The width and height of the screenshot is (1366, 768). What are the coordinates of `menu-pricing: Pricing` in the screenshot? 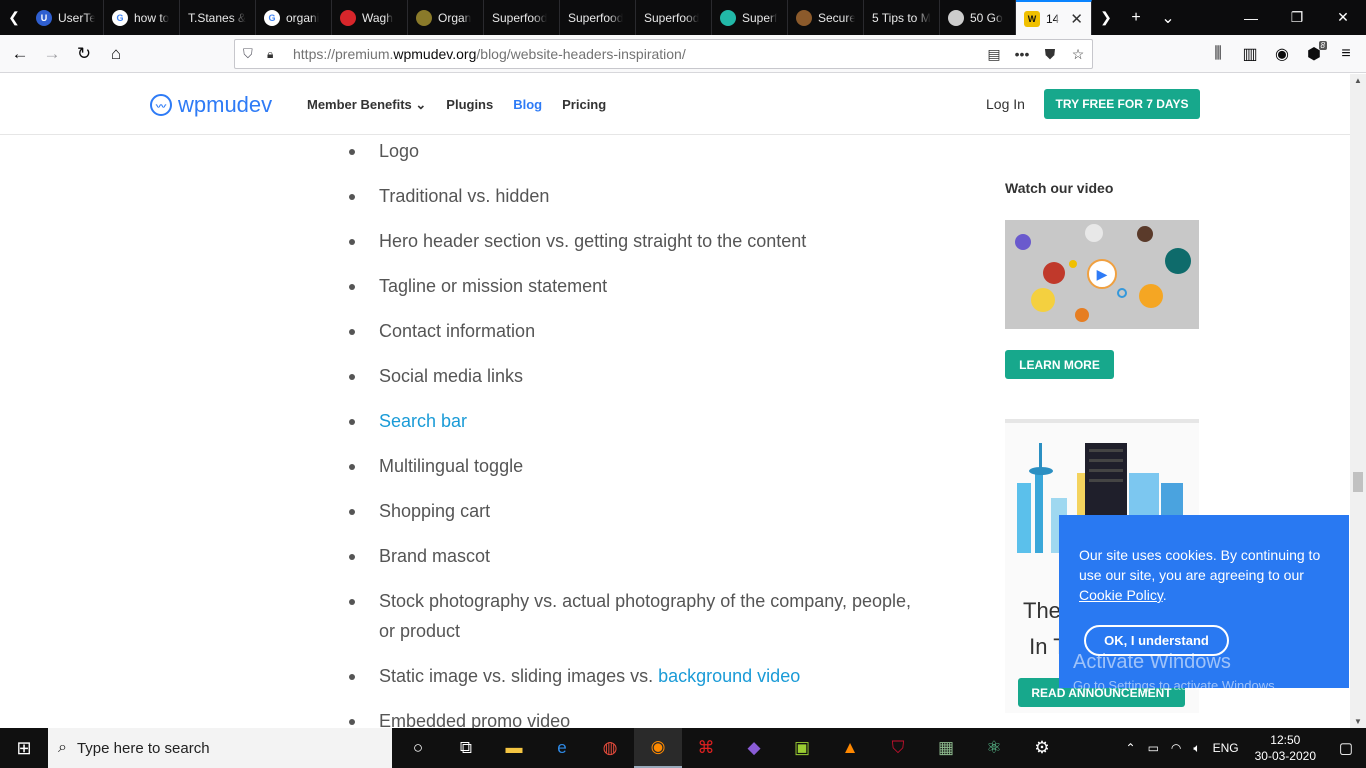 It's located at (584, 105).